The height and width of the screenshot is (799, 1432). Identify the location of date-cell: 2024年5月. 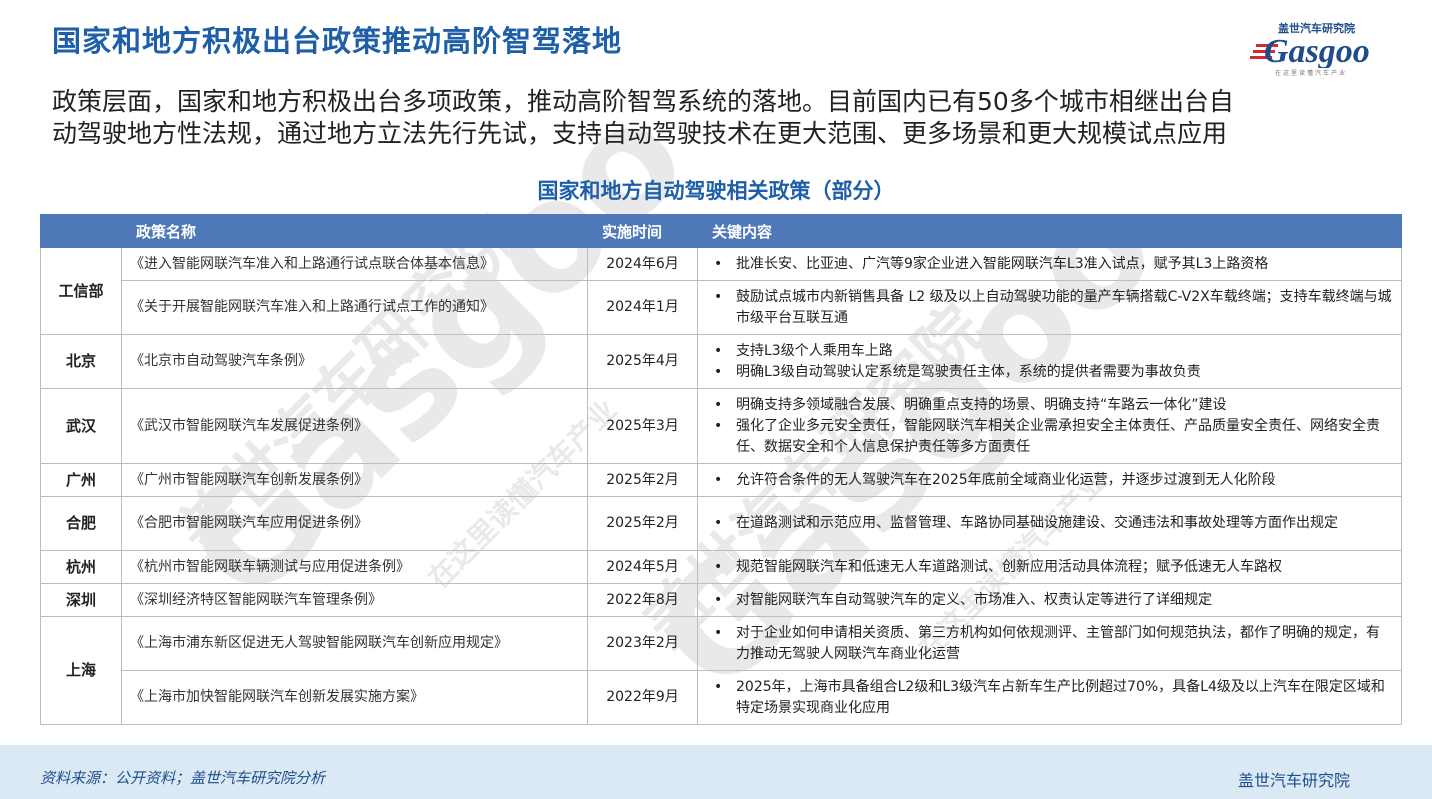
(642, 567).